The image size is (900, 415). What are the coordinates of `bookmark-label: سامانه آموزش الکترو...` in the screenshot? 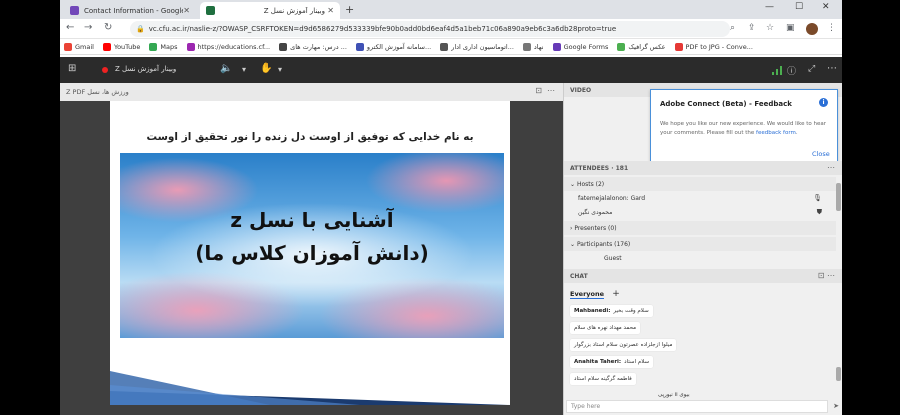 It's located at (399, 46).